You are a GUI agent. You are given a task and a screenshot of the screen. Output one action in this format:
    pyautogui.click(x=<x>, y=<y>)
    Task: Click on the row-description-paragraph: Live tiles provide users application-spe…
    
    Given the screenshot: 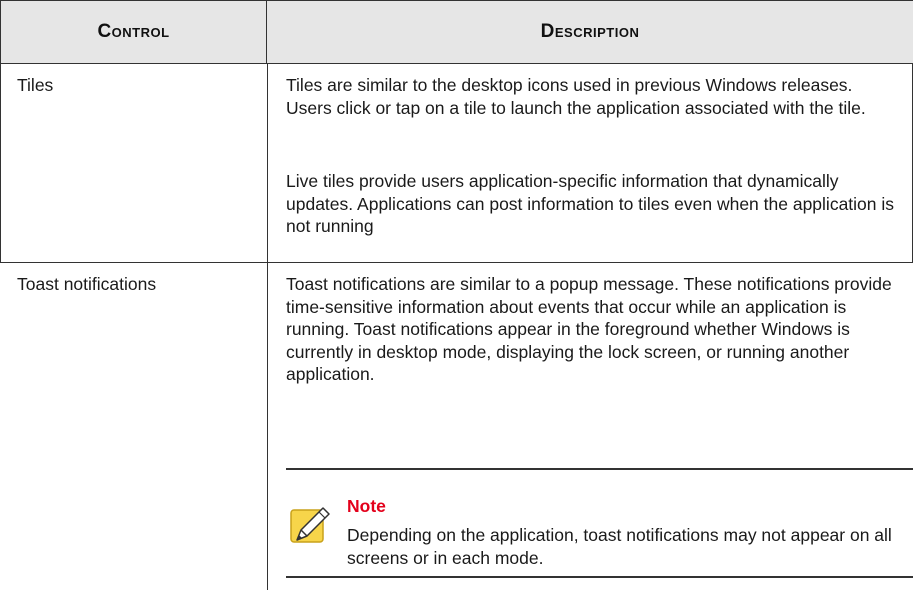 What is the action you would take?
    pyautogui.click(x=590, y=203)
    